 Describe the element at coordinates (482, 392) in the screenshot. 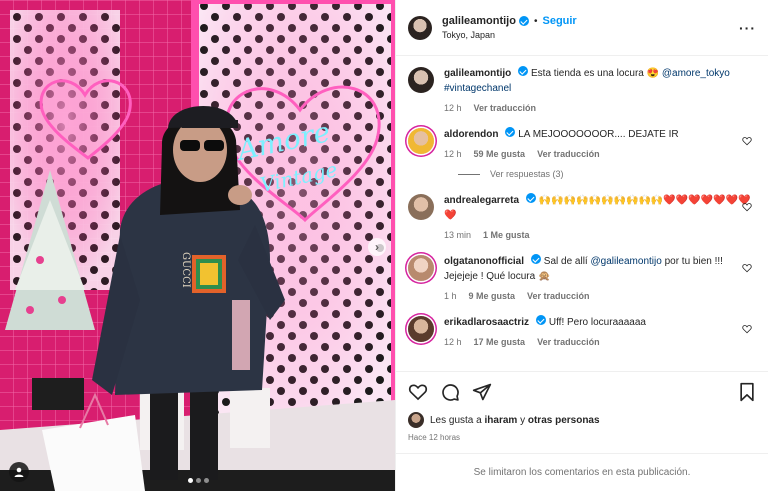

I see `share-paper-plane-icon` at that location.